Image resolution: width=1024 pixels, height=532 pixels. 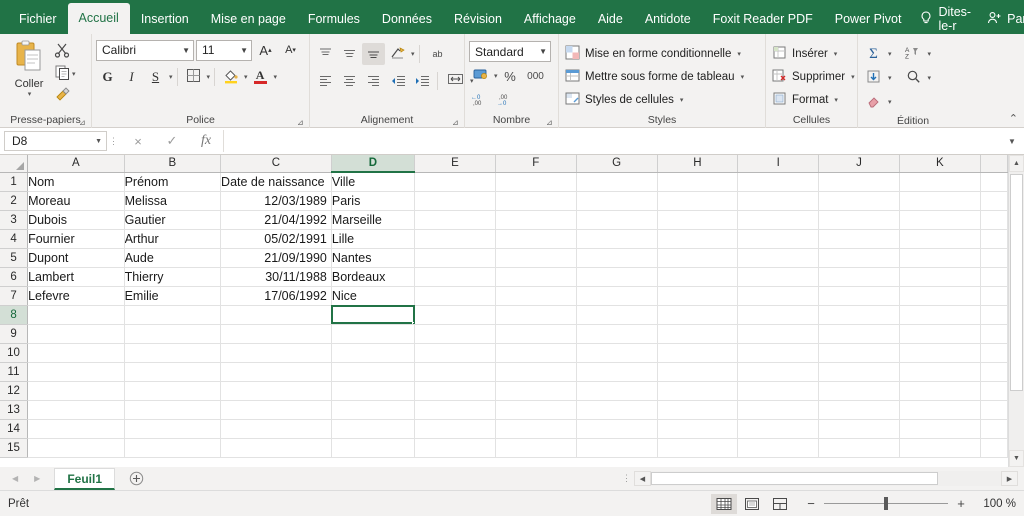 I want to click on autosum-button: Σ, so click(x=873, y=54).